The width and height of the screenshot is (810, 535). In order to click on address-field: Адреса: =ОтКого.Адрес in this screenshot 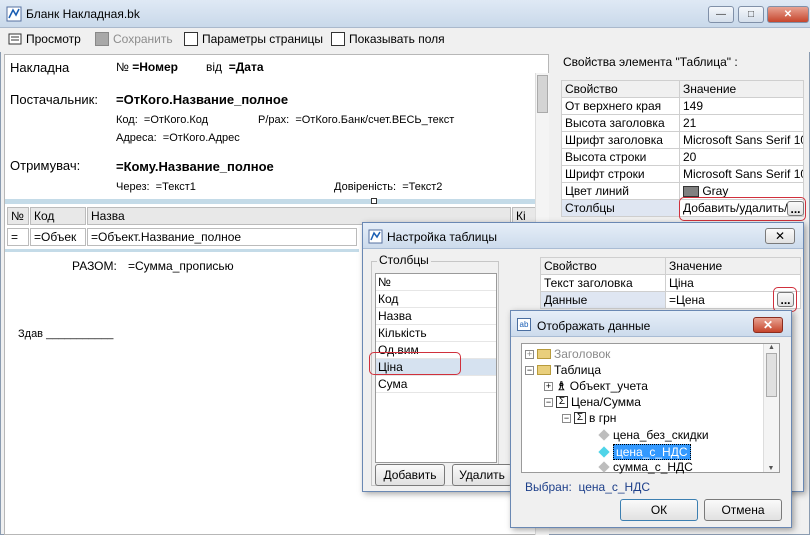, I will do `click(213, 138)`.